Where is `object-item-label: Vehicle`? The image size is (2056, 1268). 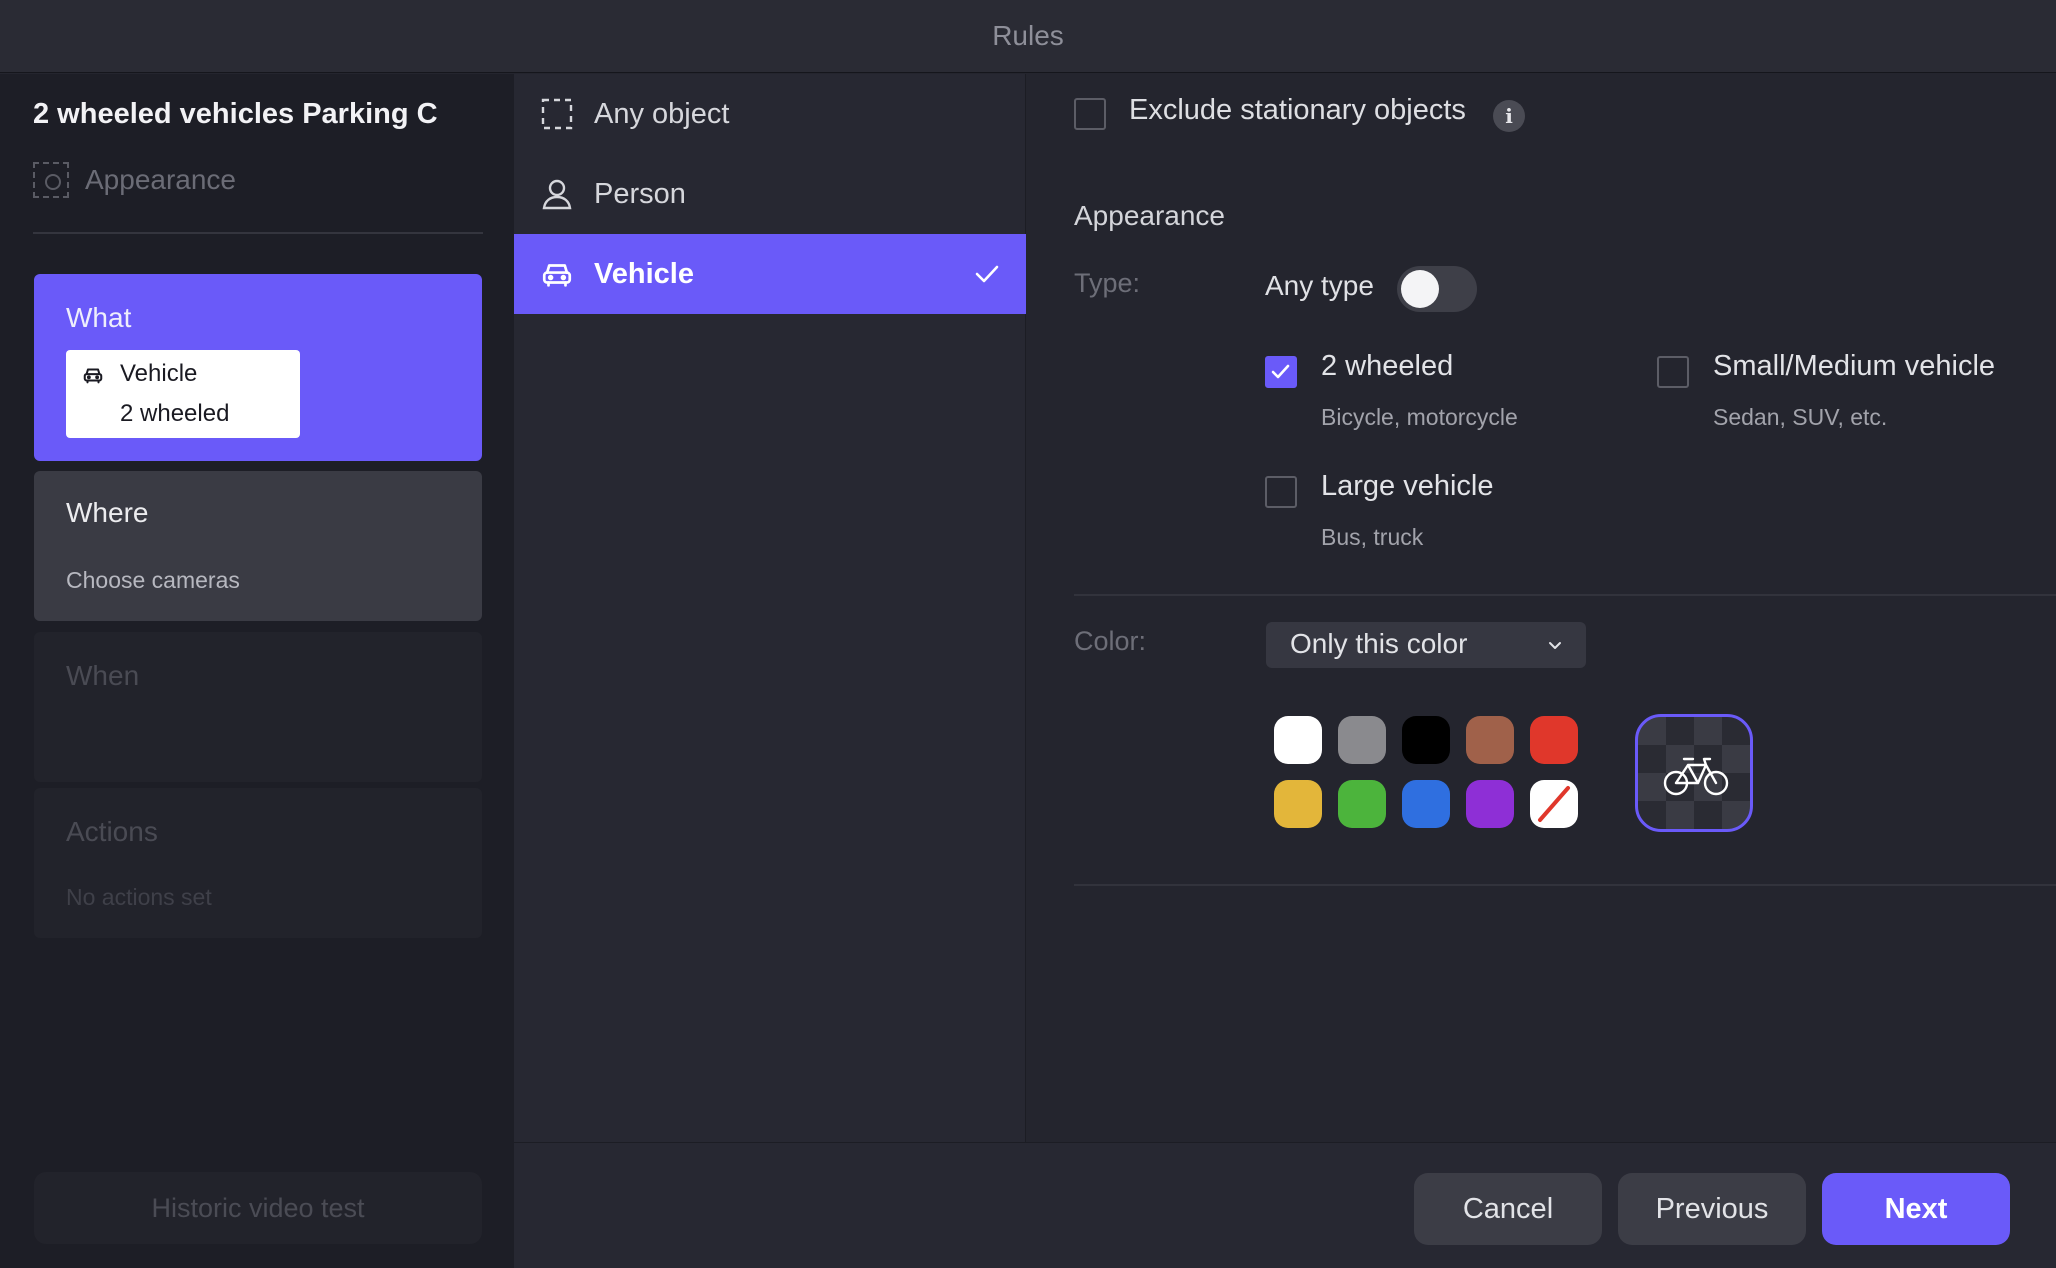 object-item-label: Vehicle is located at coordinates (644, 273).